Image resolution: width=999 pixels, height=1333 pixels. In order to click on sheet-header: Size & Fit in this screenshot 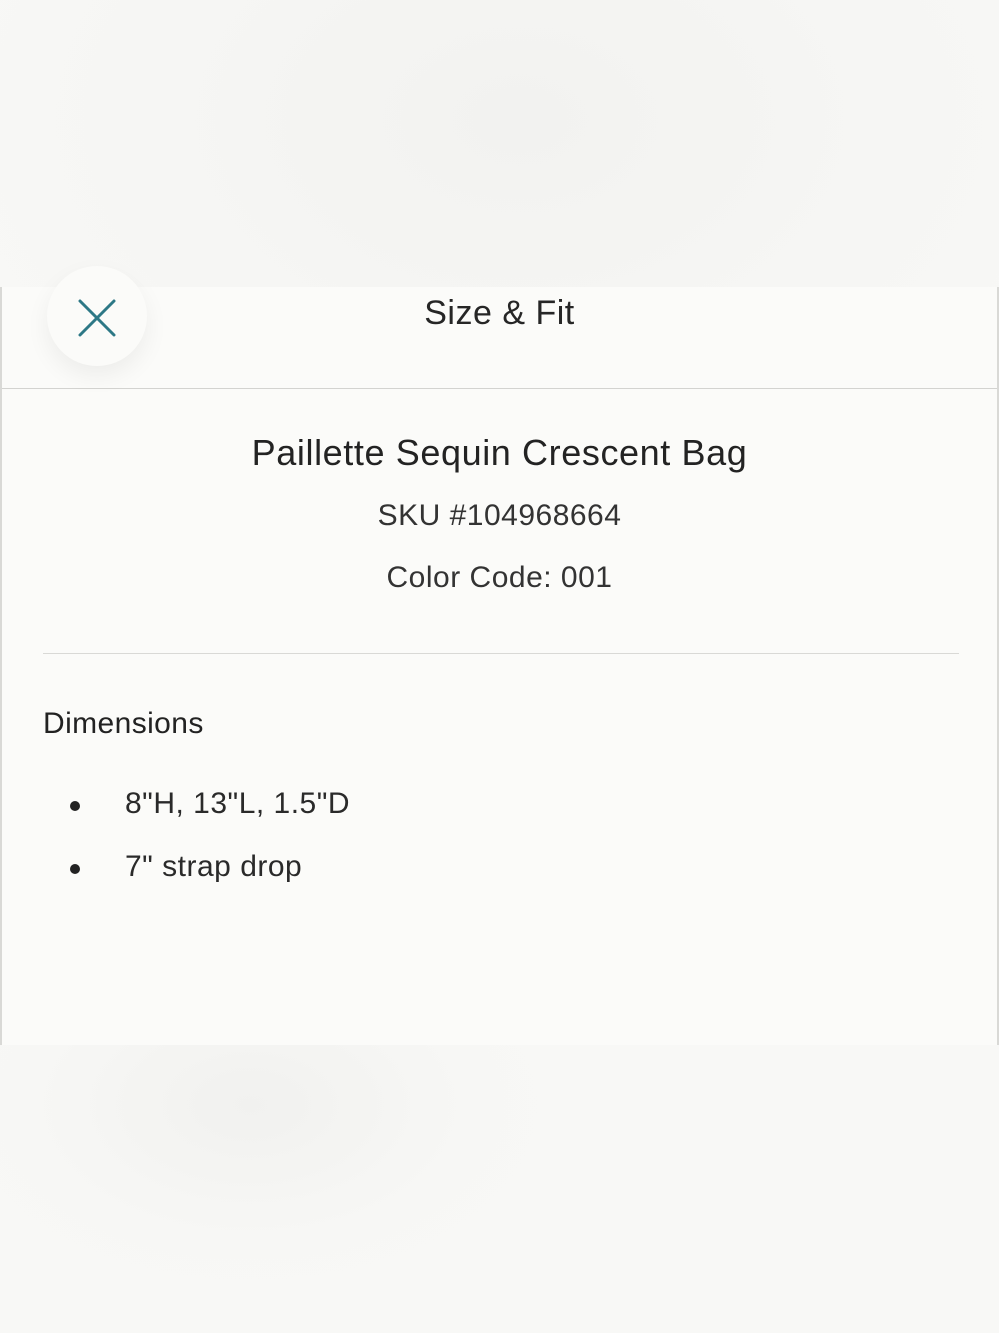, I will do `click(499, 327)`.